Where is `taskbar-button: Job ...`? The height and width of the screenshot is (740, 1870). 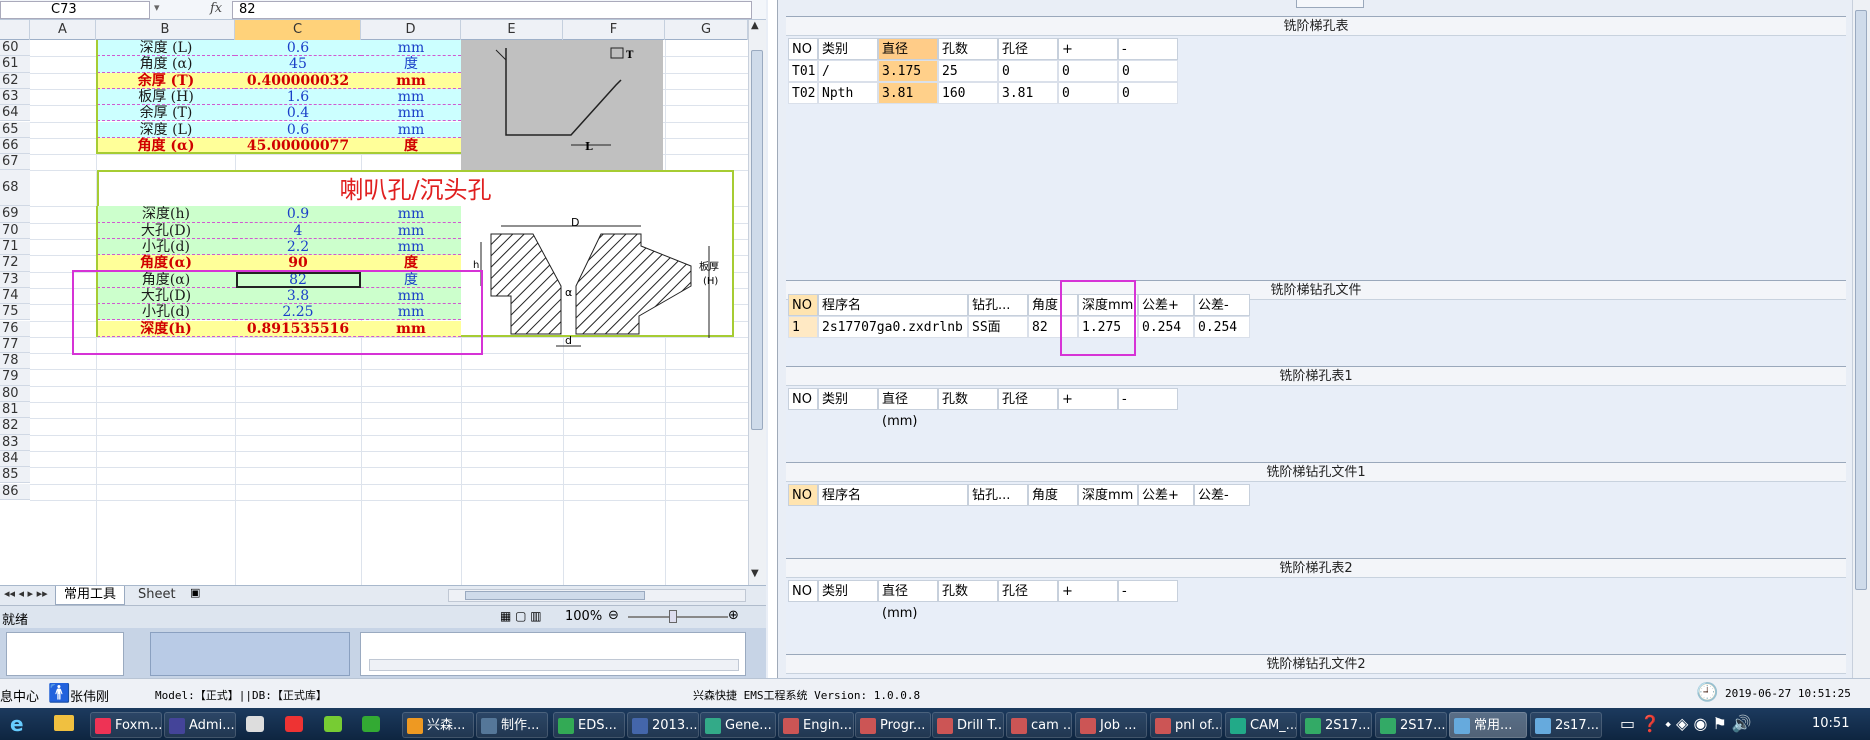 taskbar-button: Job ... is located at coordinates (1111, 725).